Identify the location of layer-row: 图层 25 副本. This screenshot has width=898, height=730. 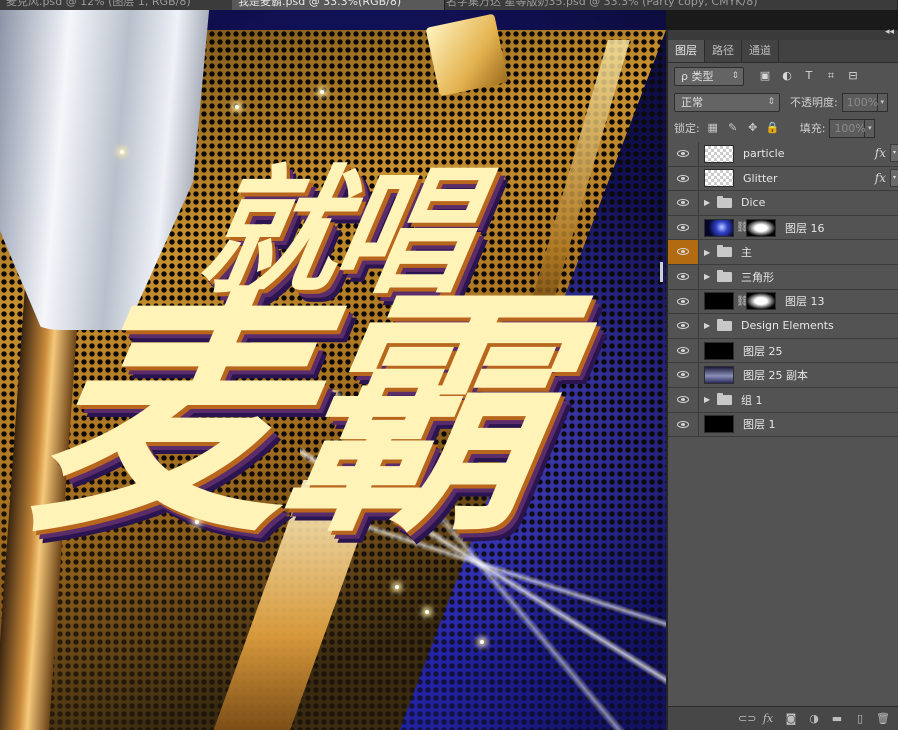
(783, 375).